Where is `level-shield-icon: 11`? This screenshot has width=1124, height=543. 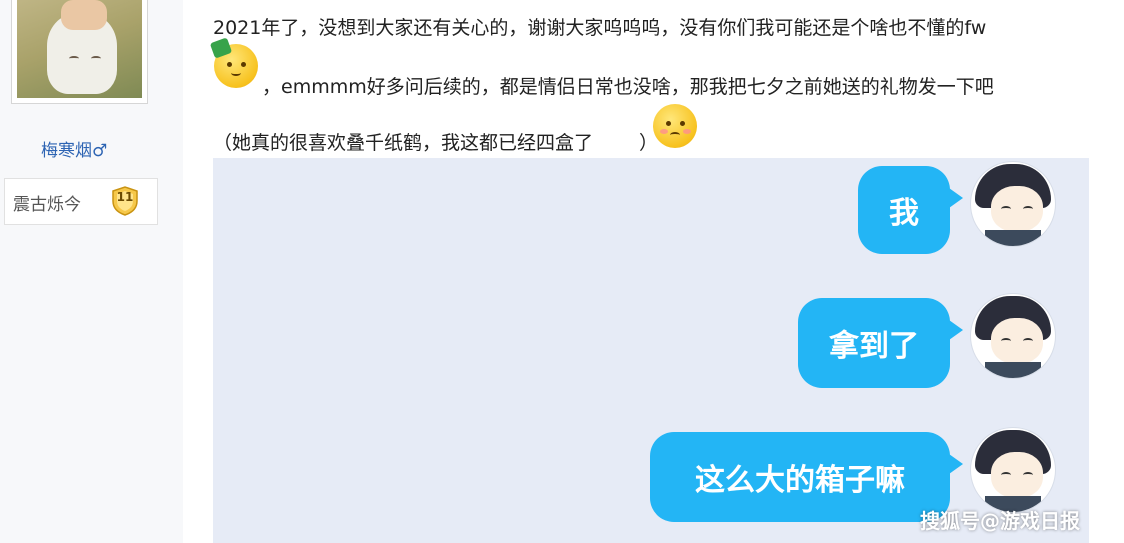 level-shield-icon: 11 is located at coordinates (125, 201).